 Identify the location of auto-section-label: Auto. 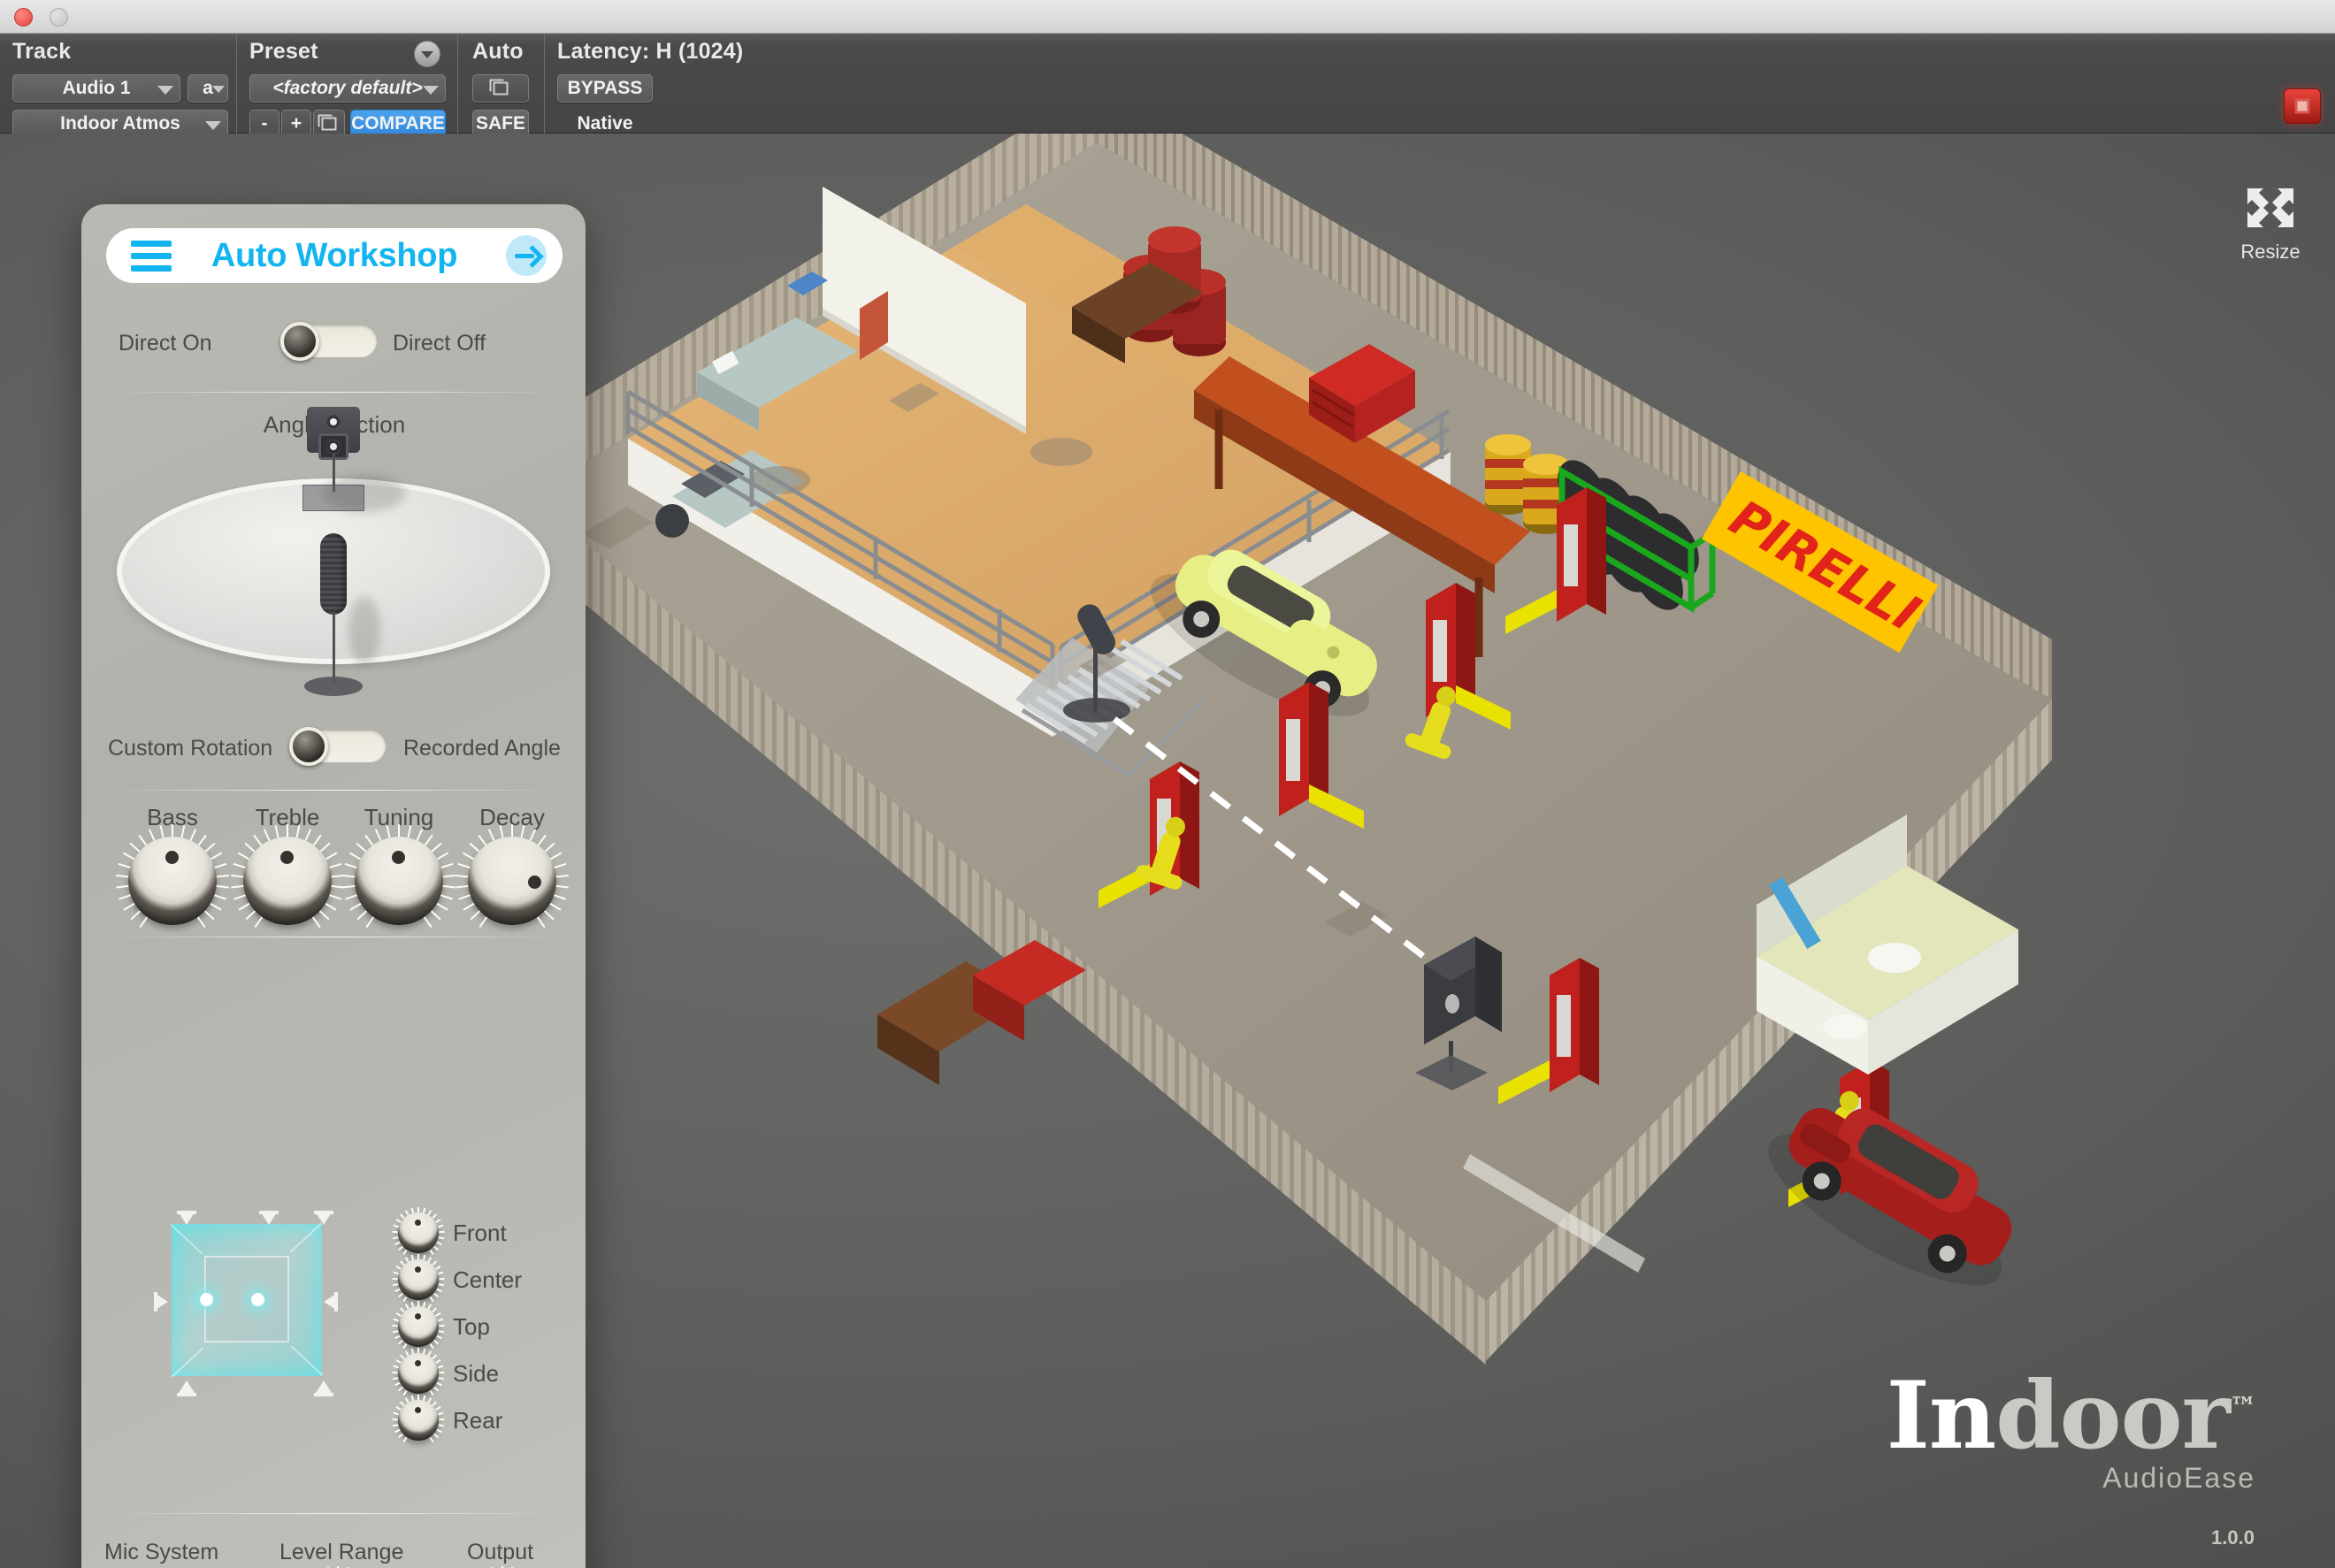
(498, 51).